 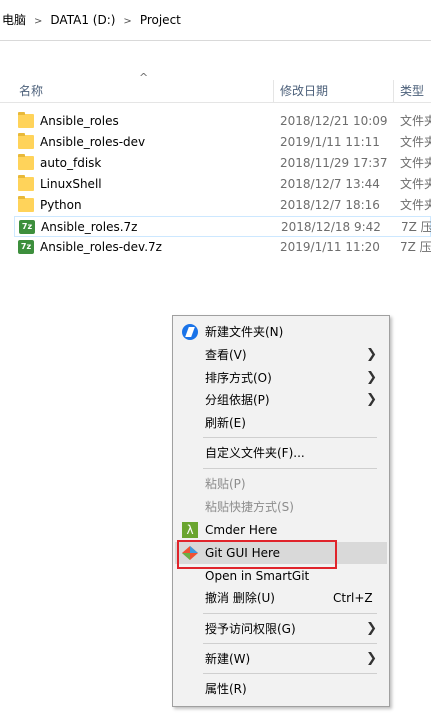 I want to click on file-row: Ansible_roles 2018/12/21 10:09 文件夹, so click(x=222, y=121).